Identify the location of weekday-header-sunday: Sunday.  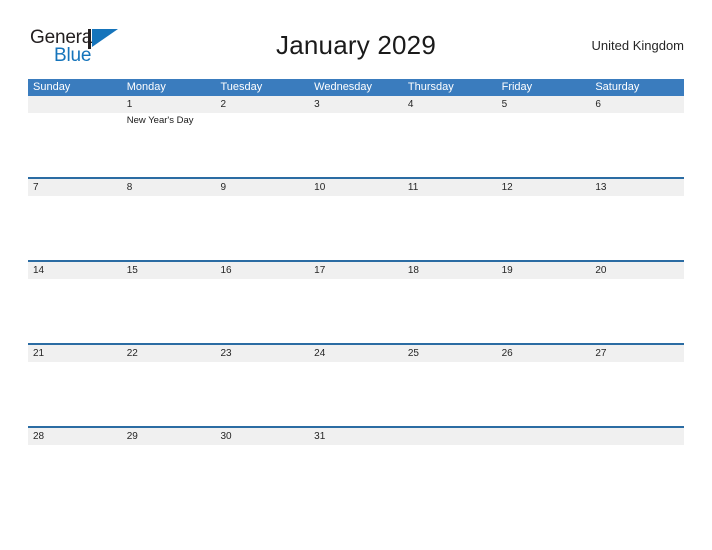
(52, 87).